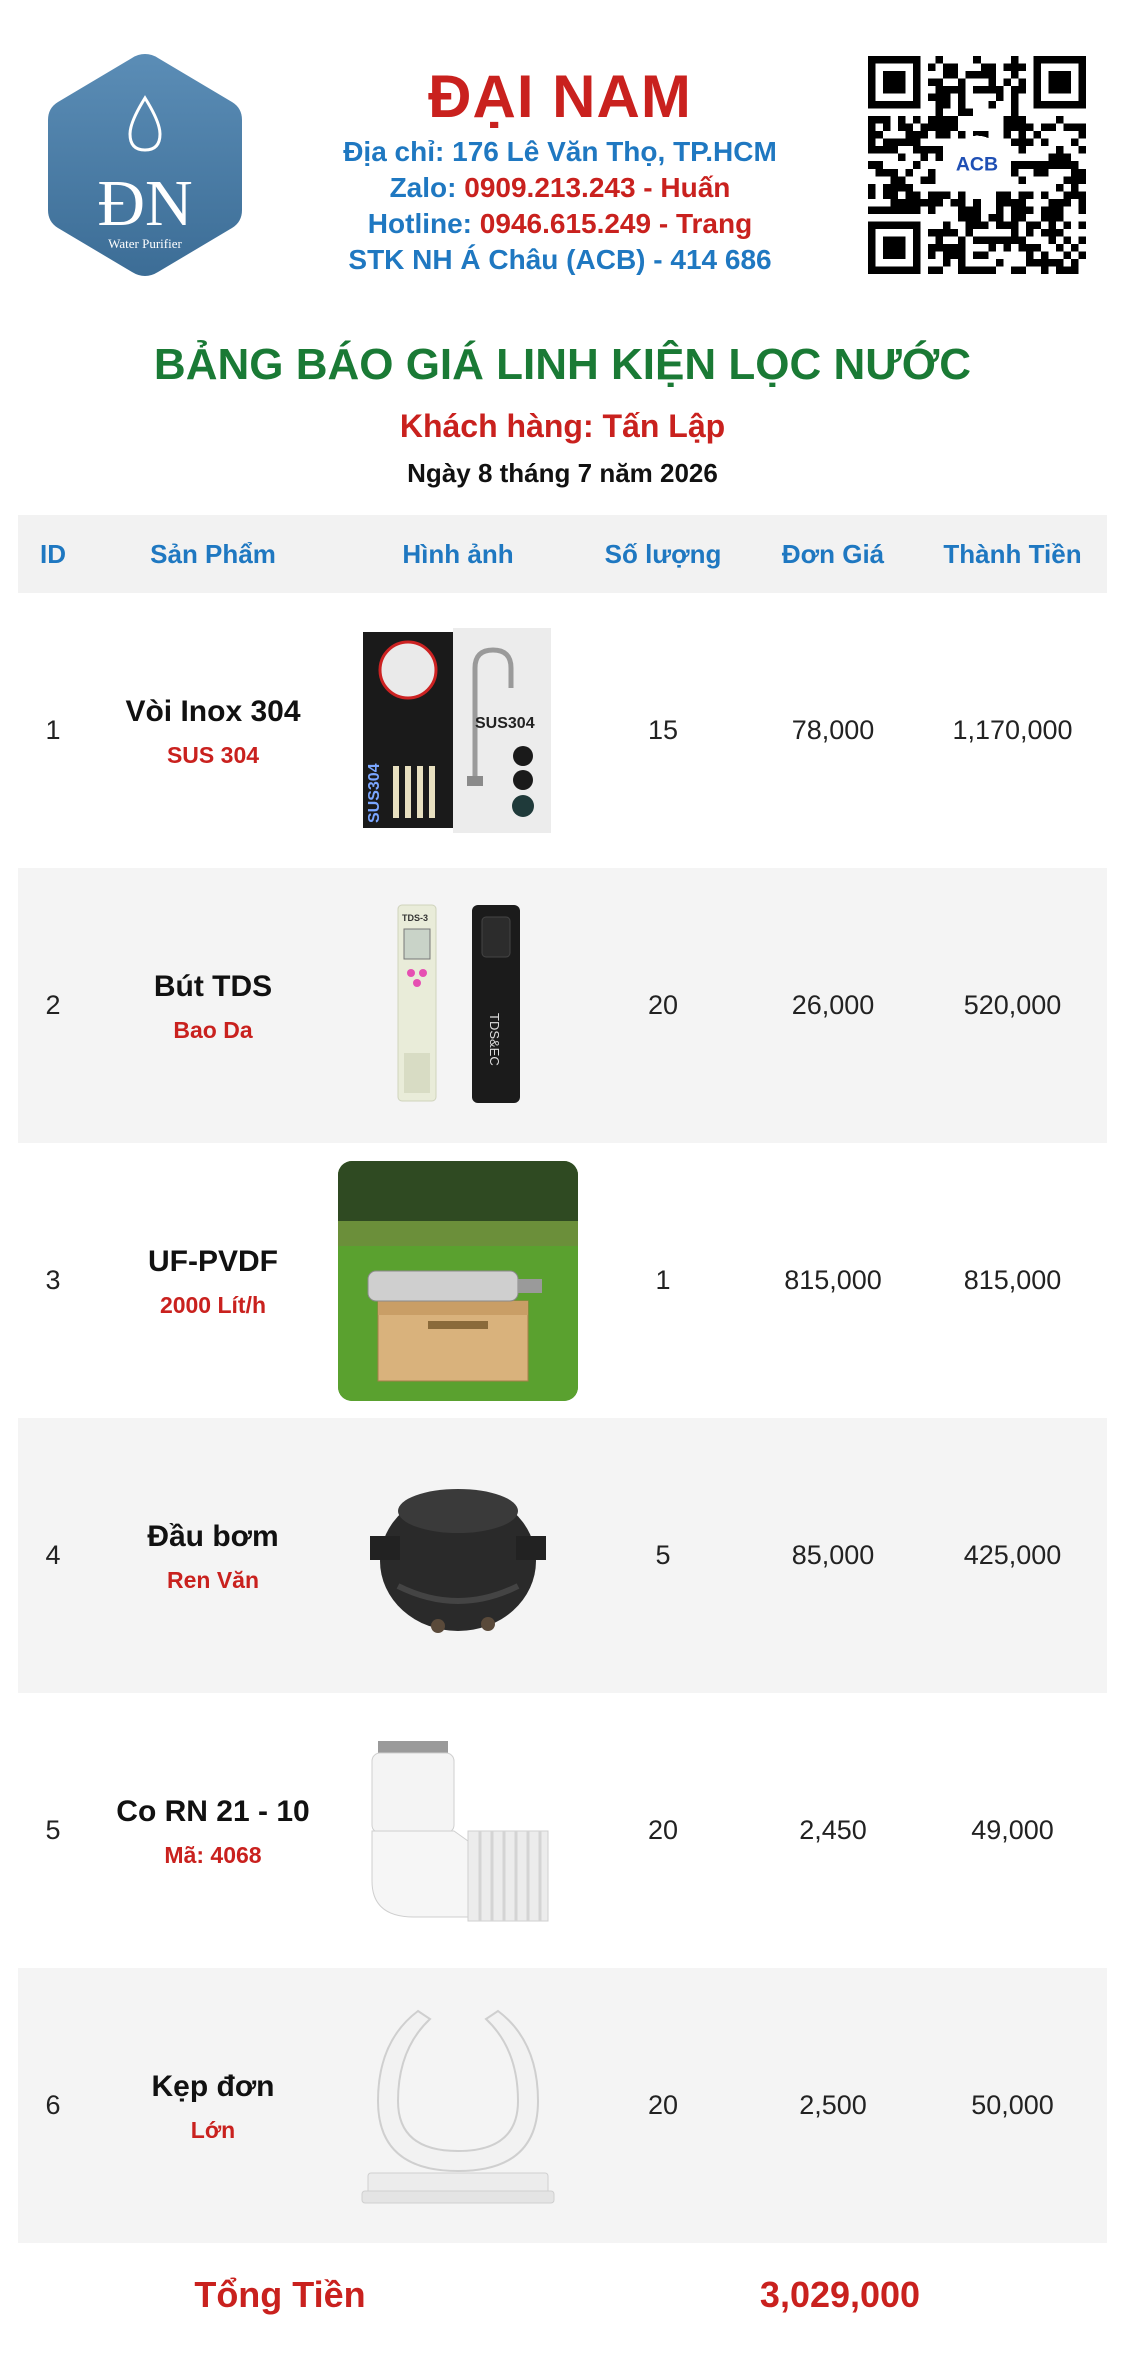 This screenshot has width=1125, height=2361. I want to click on header-id: ID, so click(53, 553).